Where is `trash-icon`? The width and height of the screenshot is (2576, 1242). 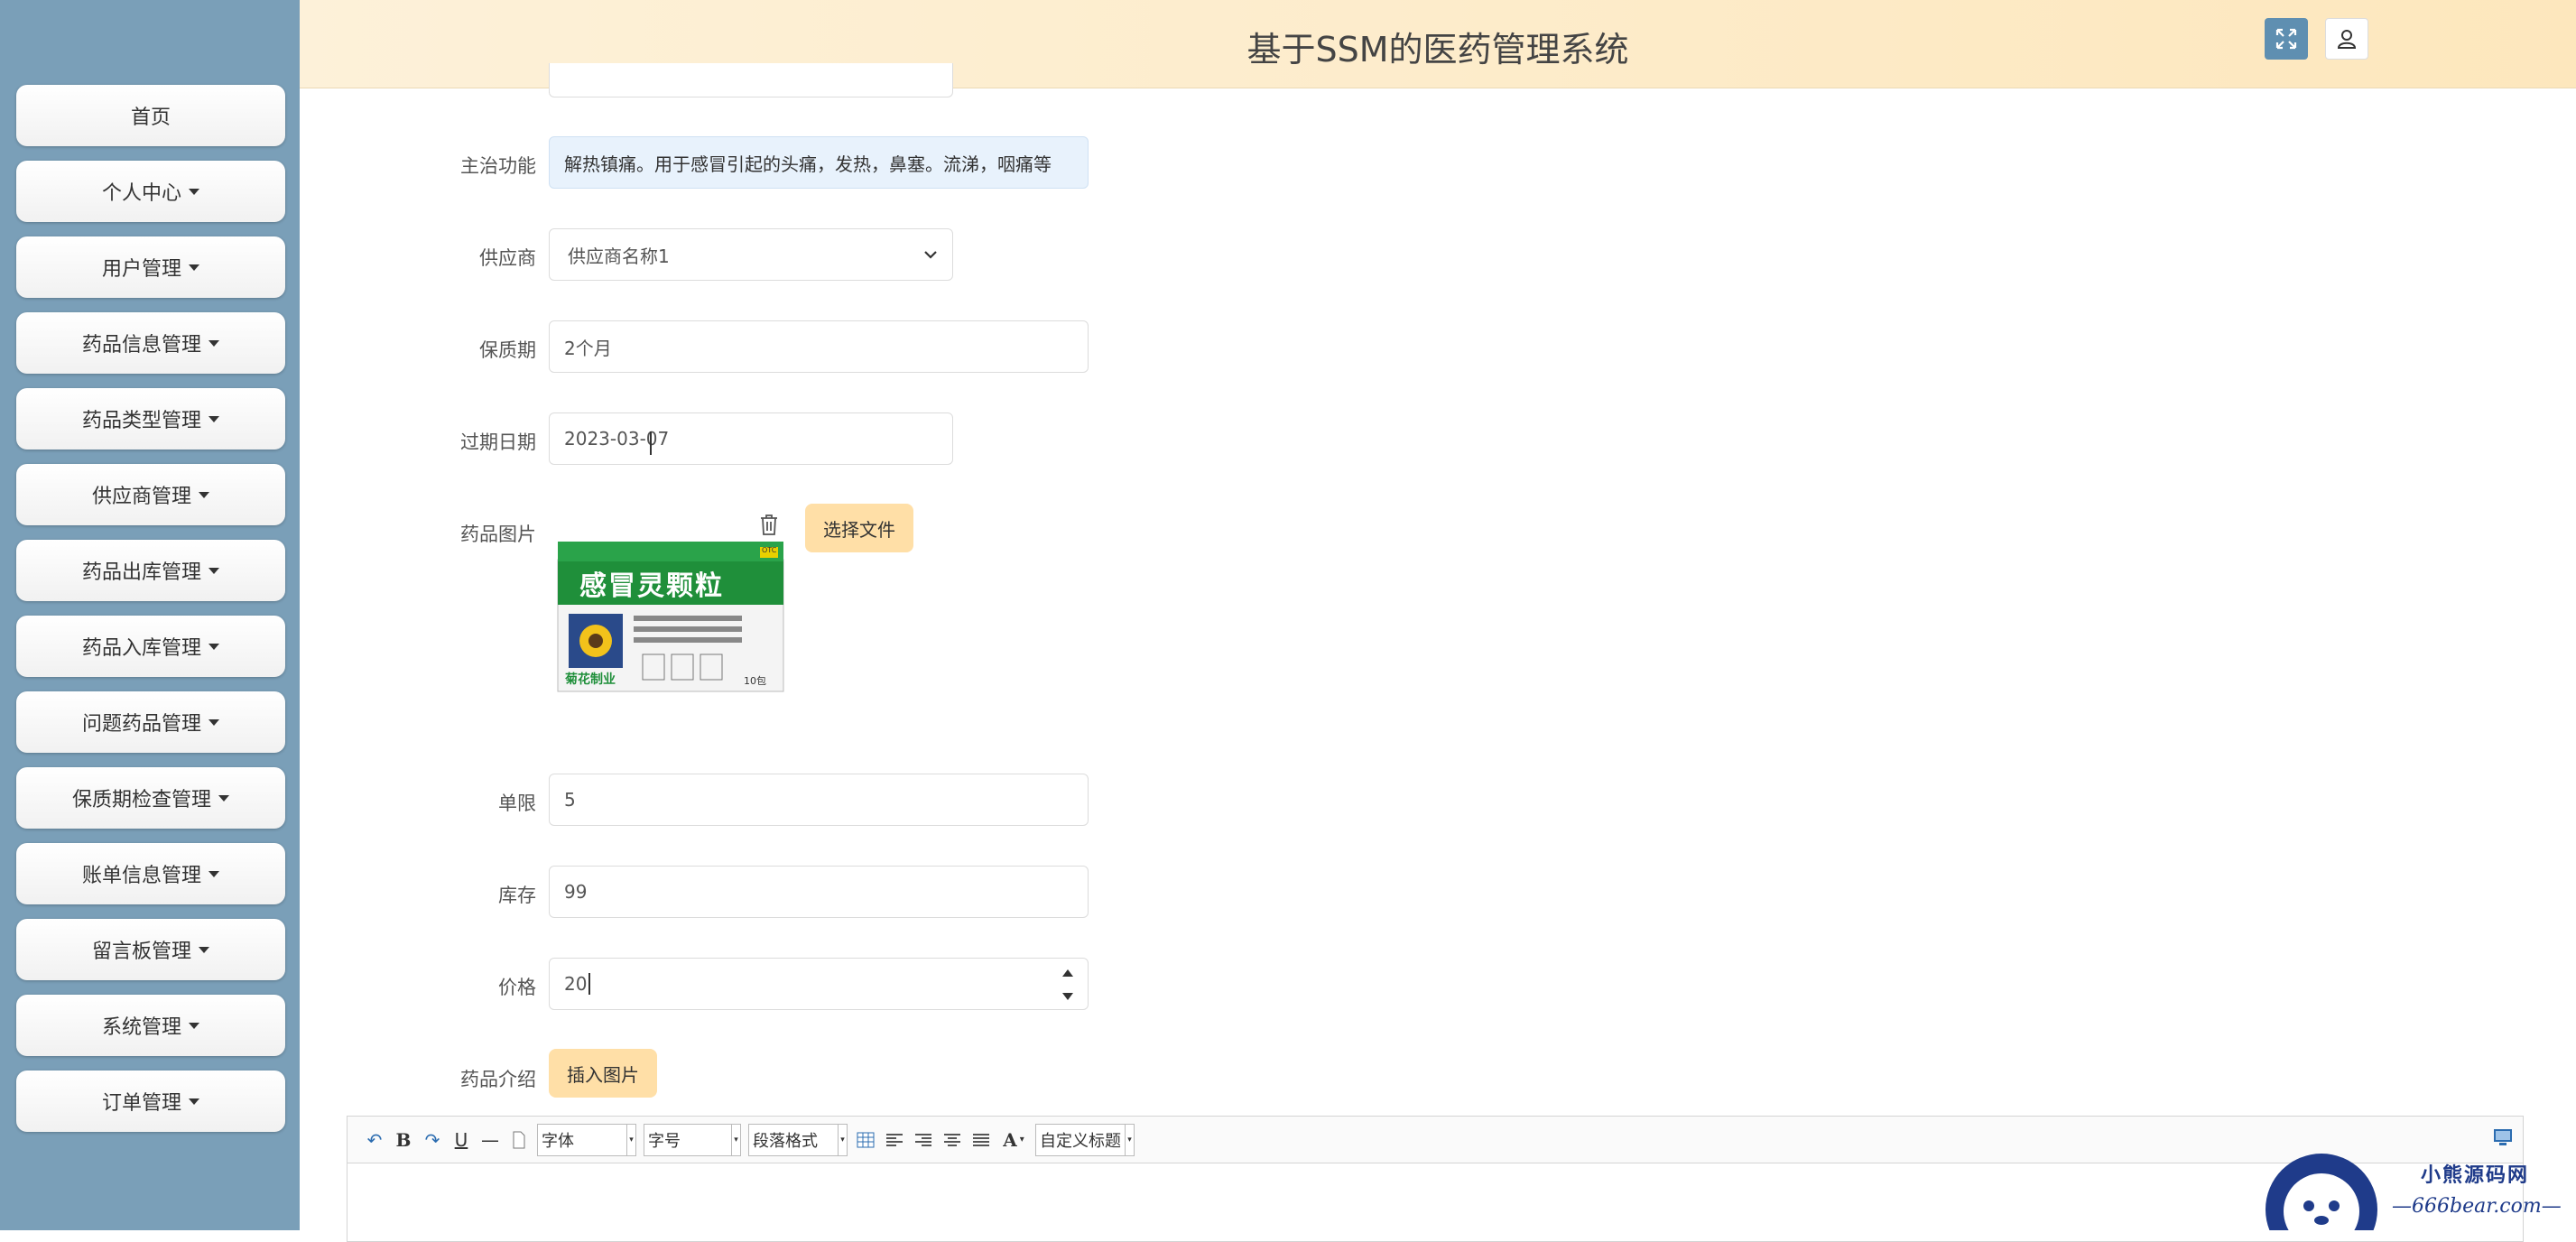
trash-icon is located at coordinates (769, 524).